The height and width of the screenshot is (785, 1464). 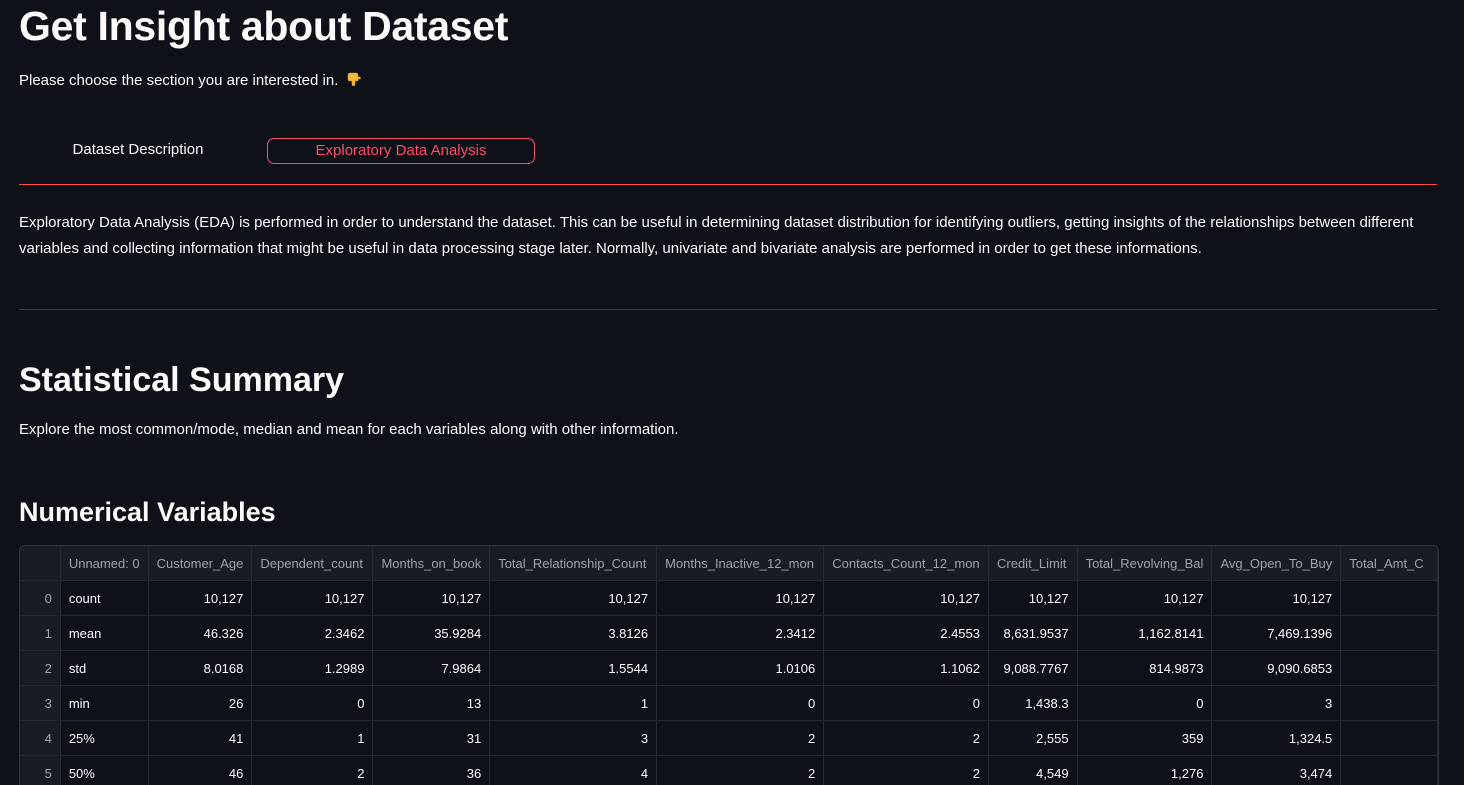 What do you see at coordinates (354, 79) in the screenshot?
I see `pointing-down-hand-icon` at bounding box center [354, 79].